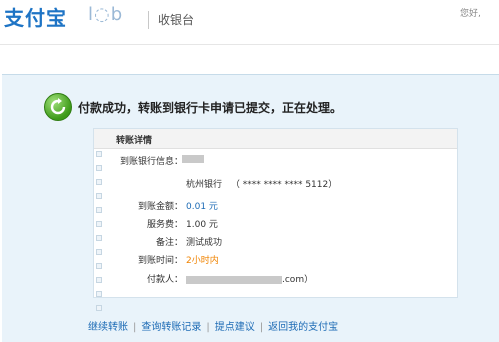 The width and height of the screenshot is (499, 342). I want to click on query-transfer-records-link: 查询转账记录, so click(171, 327).